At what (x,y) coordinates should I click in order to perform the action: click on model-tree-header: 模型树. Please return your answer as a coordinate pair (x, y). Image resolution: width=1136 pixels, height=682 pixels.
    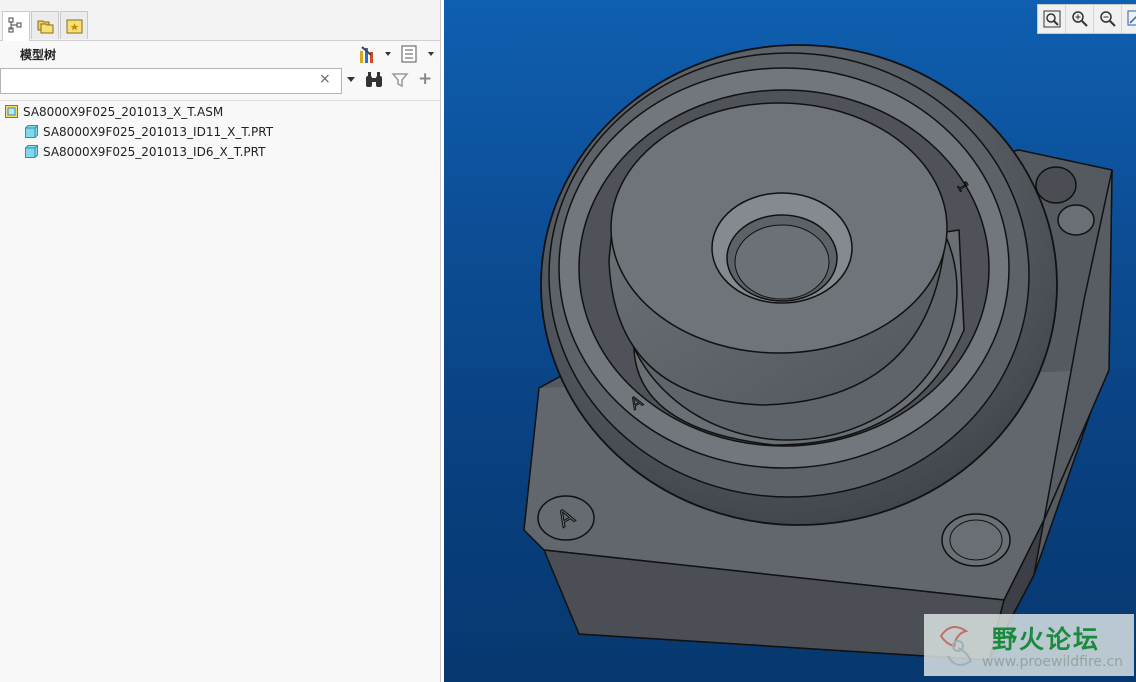
    Looking at the image, I should click on (220, 54).